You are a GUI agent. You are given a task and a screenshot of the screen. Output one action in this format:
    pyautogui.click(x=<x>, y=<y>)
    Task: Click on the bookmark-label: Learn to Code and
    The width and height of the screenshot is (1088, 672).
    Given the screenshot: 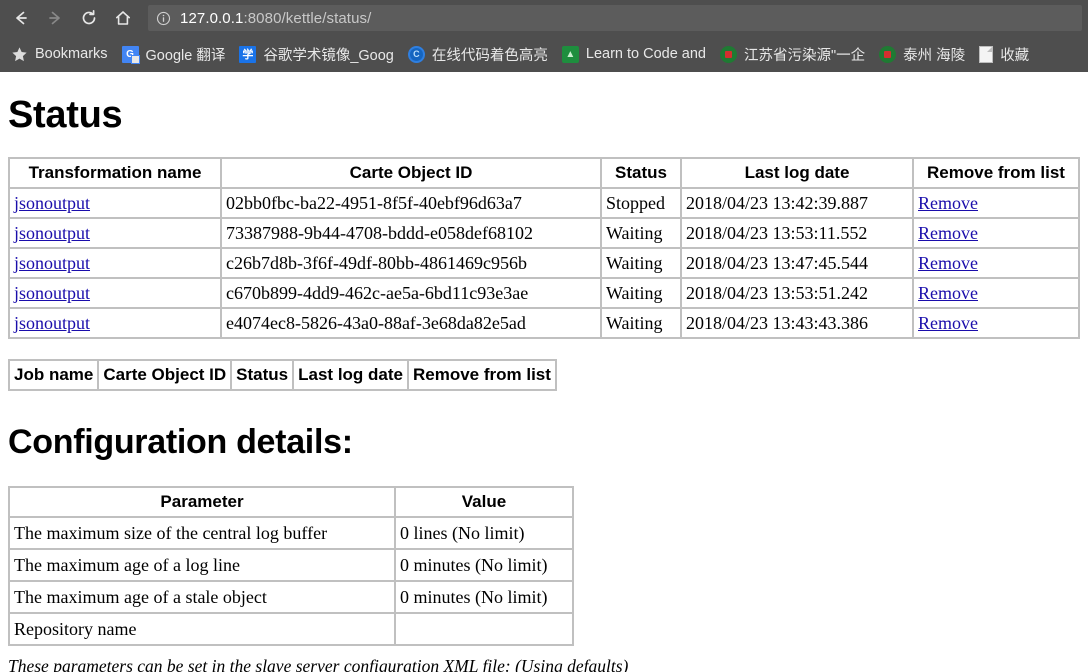 What is the action you would take?
    pyautogui.click(x=645, y=54)
    